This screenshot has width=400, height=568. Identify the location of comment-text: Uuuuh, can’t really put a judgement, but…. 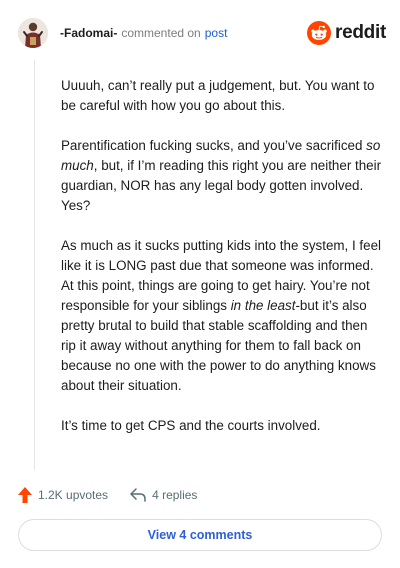
(218, 95).